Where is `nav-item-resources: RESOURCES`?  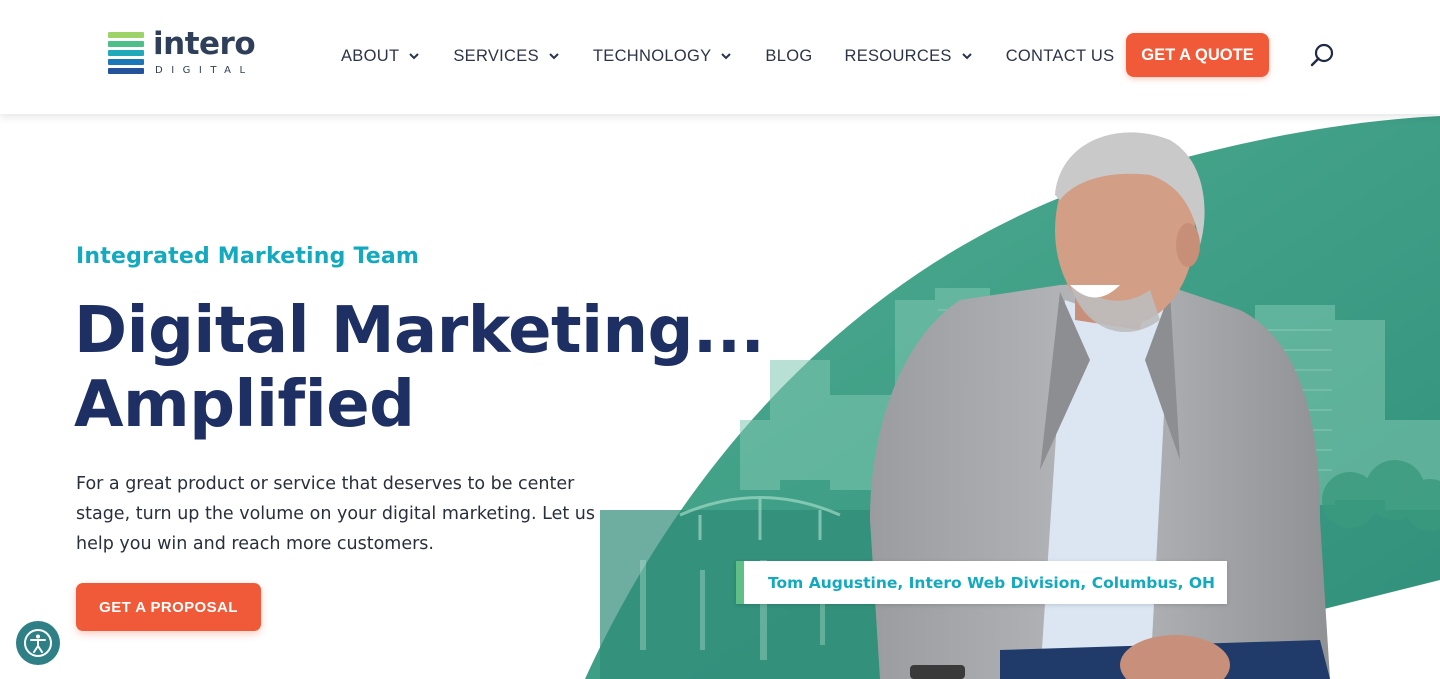
nav-item-resources: RESOURCES is located at coordinates (908, 56).